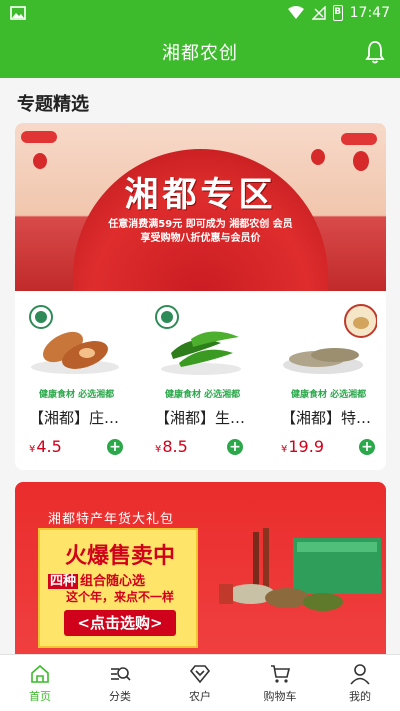 This screenshot has height=711, width=400. Describe the element at coordinates (198, 340) in the screenshot. I see `green-pepper-image` at that location.